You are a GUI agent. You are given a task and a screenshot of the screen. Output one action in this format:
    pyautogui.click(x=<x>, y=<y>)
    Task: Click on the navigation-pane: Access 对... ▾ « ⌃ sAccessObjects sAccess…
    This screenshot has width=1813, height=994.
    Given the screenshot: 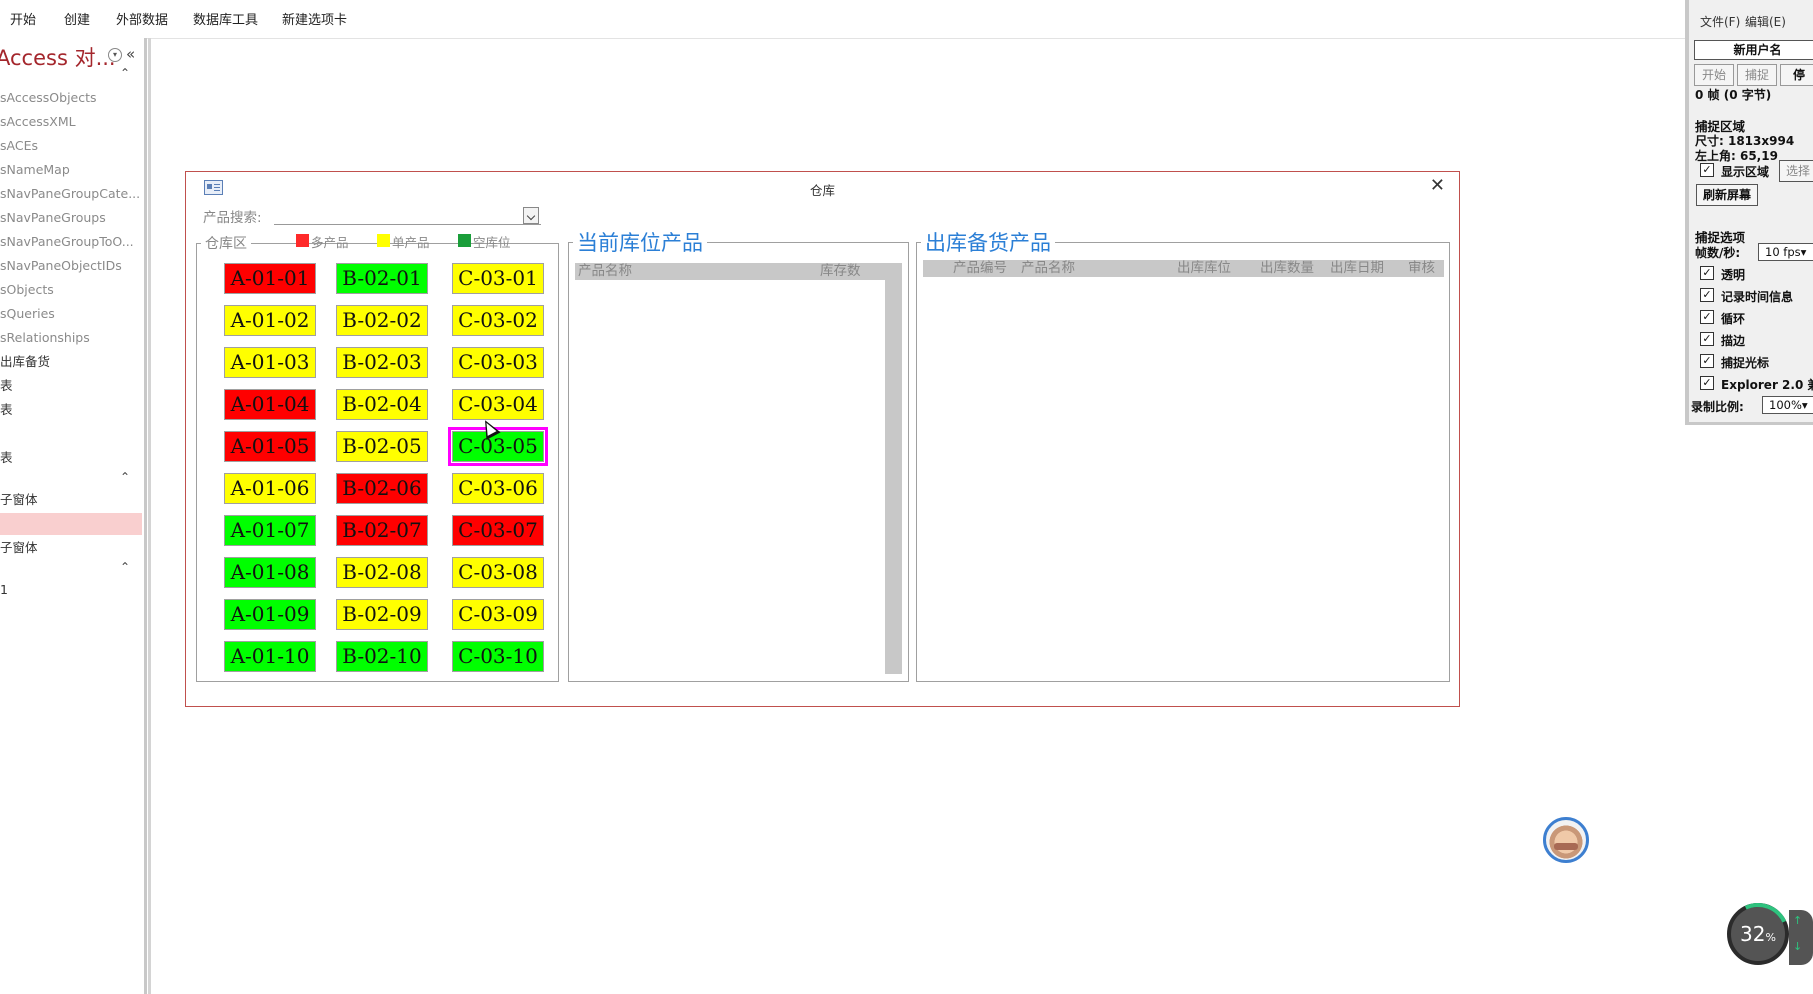 What is the action you would take?
    pyautogui.click(x=73, y=516)
    